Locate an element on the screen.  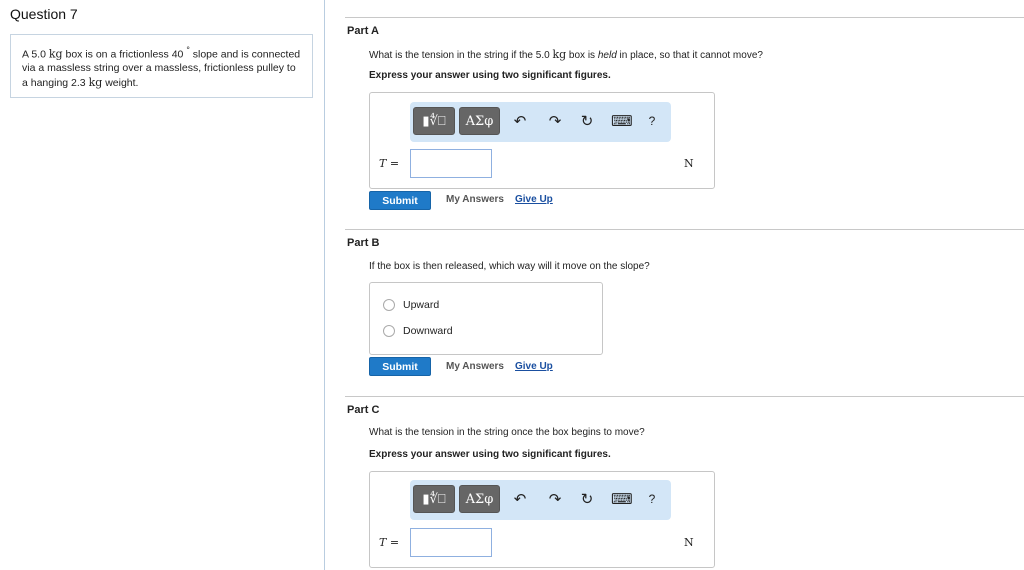
text: weight. is located at coordinates (120, 82).